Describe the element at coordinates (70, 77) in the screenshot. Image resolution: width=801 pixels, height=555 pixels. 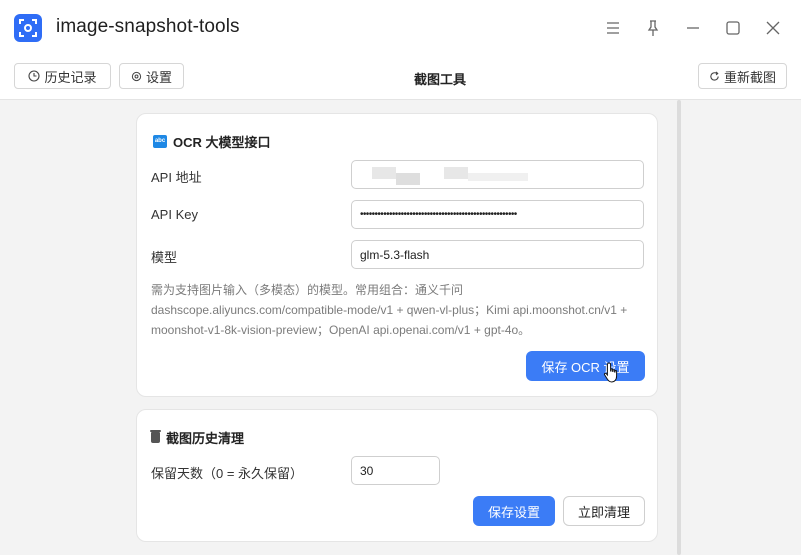
I see `history-button-label: 历史记录` at that location.